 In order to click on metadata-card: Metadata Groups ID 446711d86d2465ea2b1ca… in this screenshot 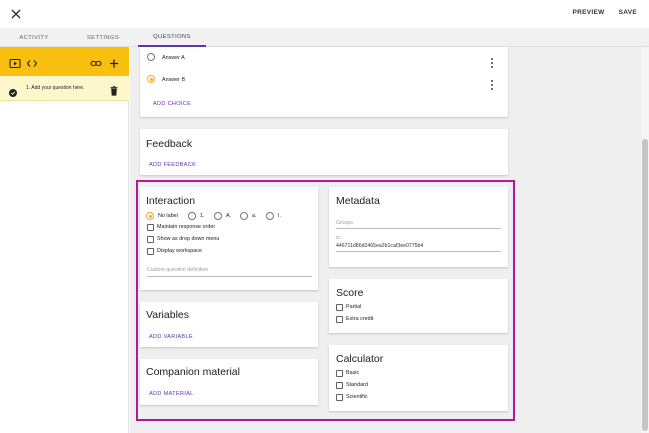, I will do `click(418, 227)`.